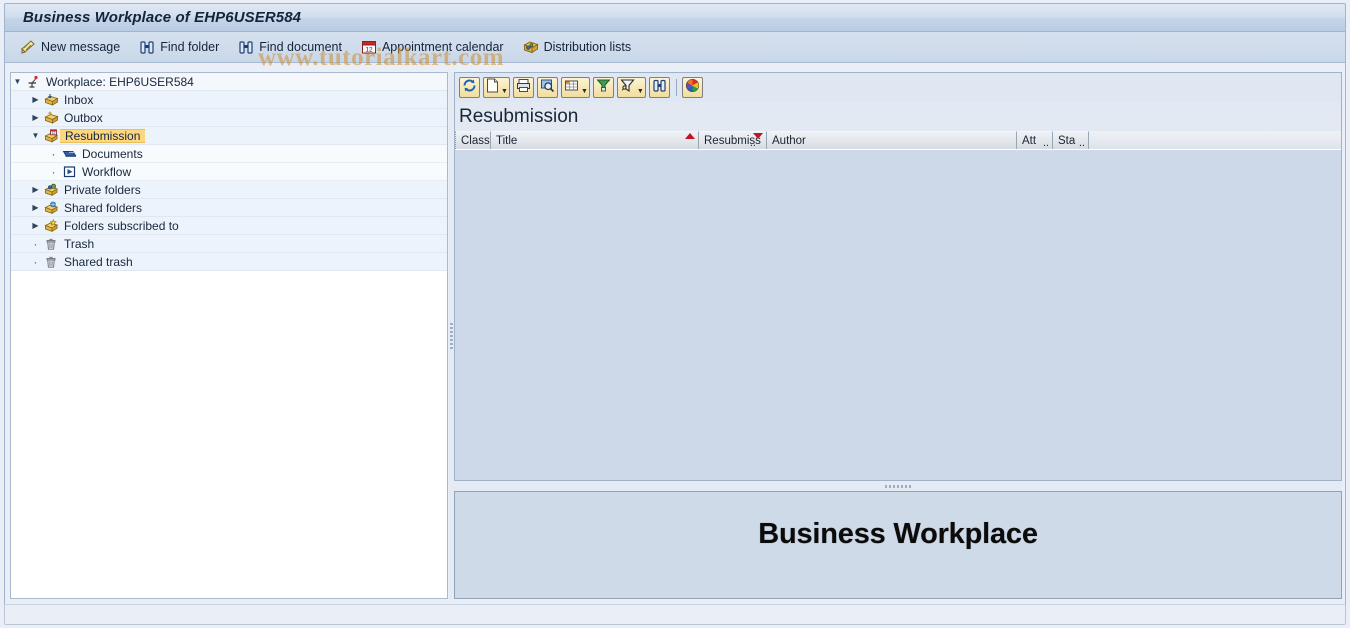 The height and width of the screenshot is (628, 1350). I want to click on column-header-class: Class, so click(473, 140).